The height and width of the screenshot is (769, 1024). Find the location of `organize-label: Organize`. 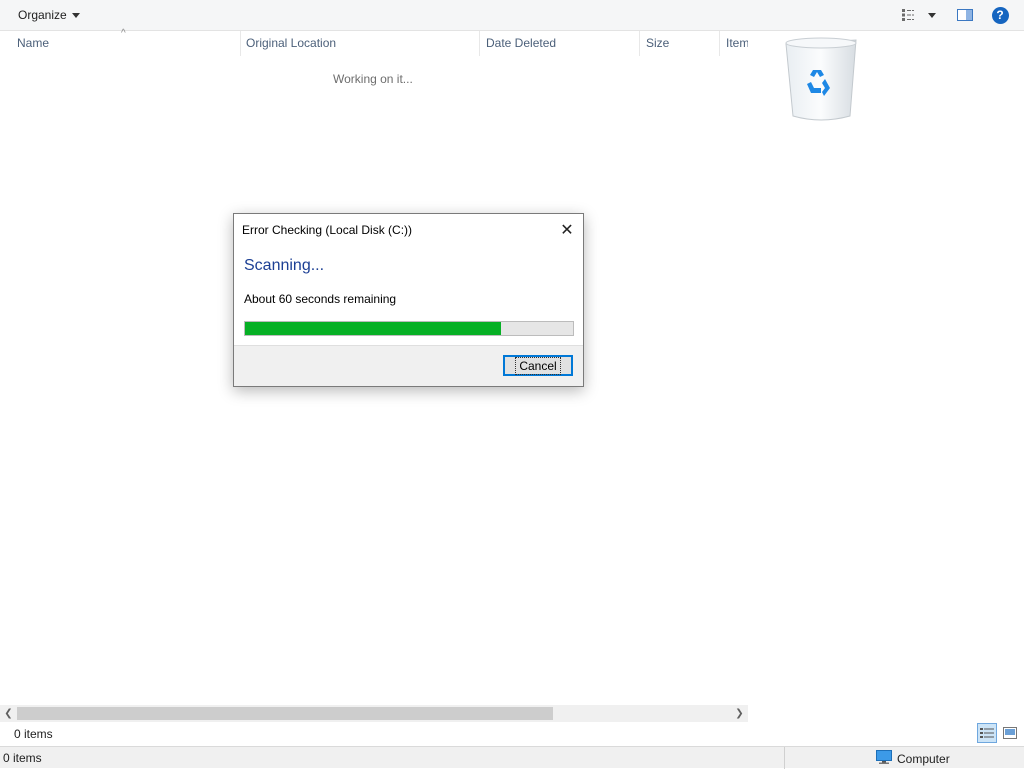

organize-label: Organize is located at coordinates (42, 15).